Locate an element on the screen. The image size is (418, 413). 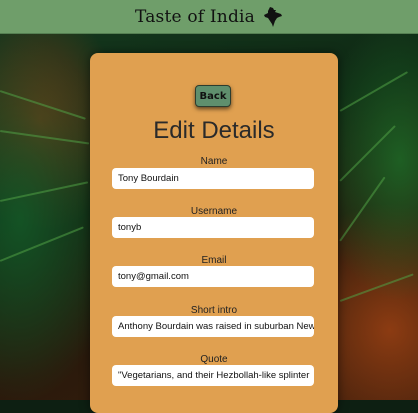
email-field: tony@gmail.com is located at coordinates (213, 276).